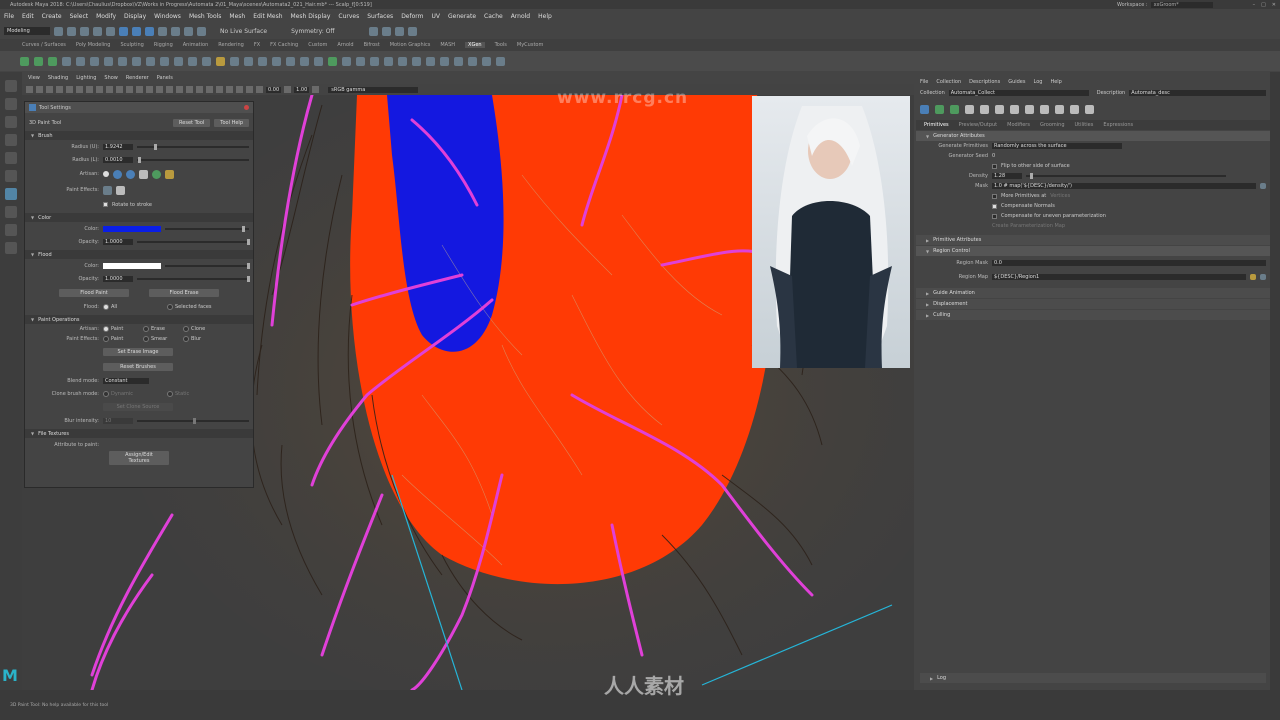  I want to click on menu-surfaces: Surfaces, so click(380, 16).